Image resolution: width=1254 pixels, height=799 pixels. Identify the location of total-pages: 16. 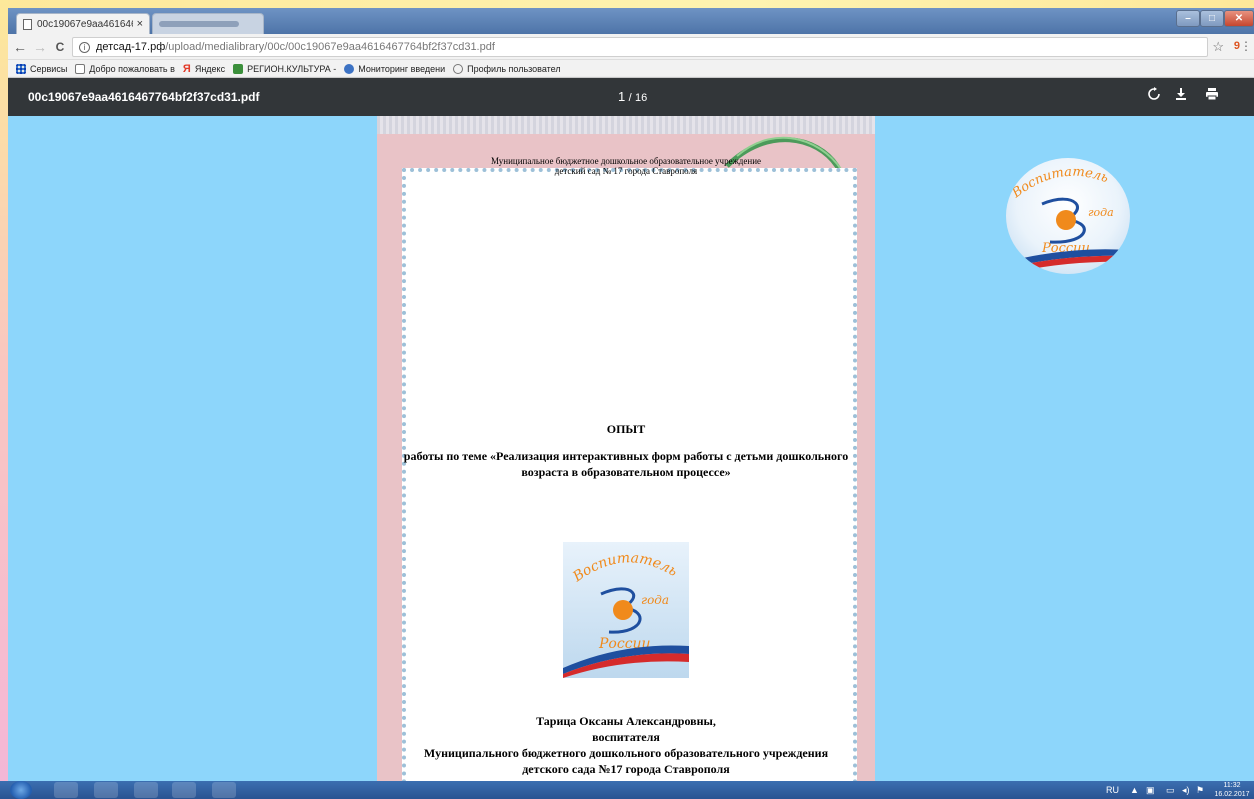
(641, 98).